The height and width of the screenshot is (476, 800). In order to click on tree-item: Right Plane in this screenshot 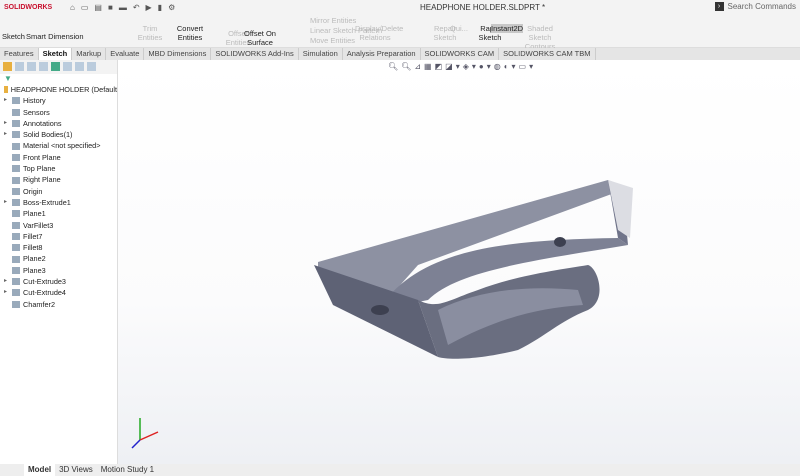, I will do `click(58, 179)`.